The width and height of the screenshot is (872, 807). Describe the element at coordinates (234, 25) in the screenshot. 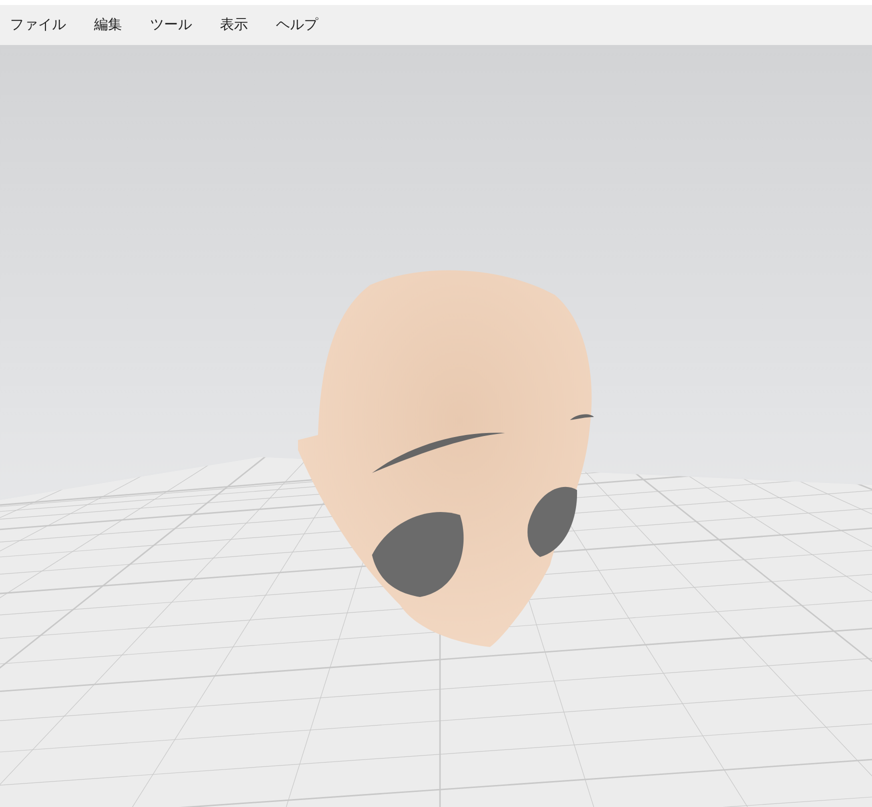

I see `menu-item: 表示` at that location.